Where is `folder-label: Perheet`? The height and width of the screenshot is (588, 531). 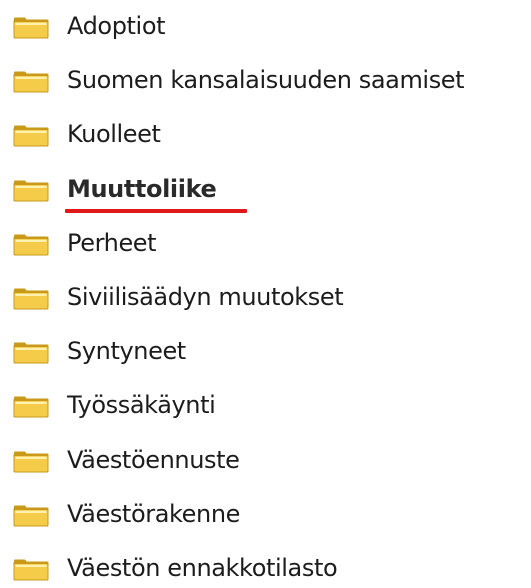 folder-label: Perheet is located at coordinates (112, 242).